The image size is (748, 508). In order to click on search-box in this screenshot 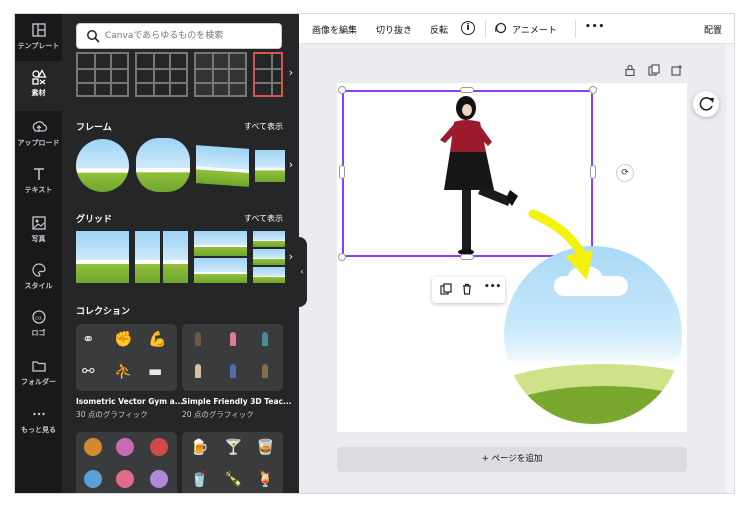, I will do `click(179, 36)`.